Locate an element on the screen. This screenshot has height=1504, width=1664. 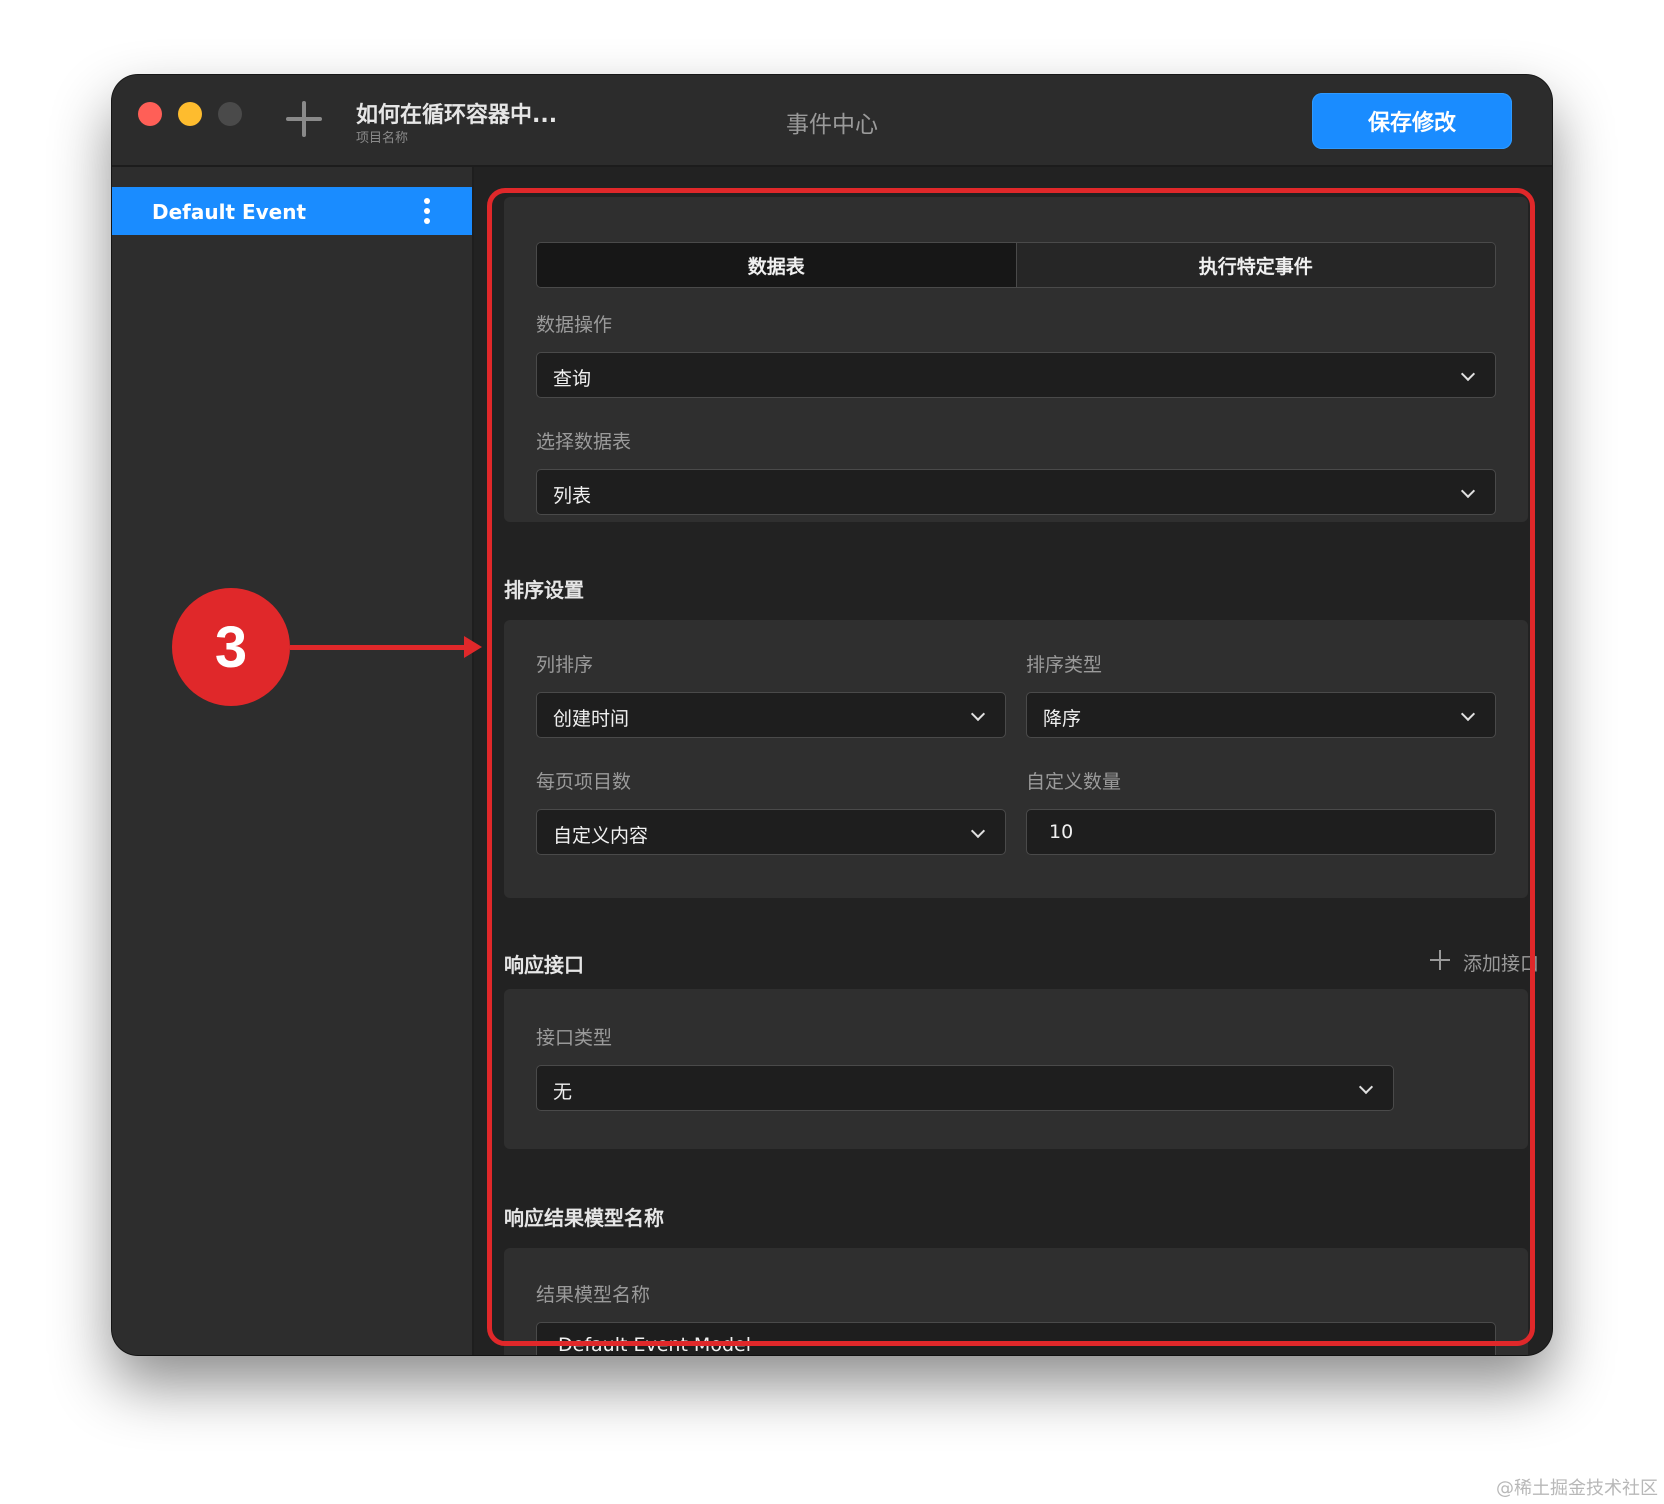
minimize-window-button is located at coordinates (190, 114).